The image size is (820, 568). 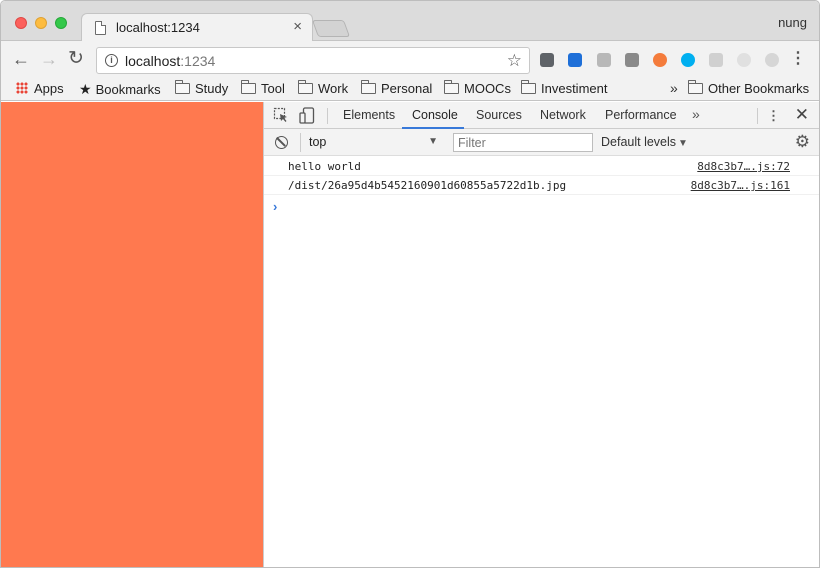 What do you see at coordinates (111, 60) in the screenshot?
I see `info-icon: i` at bounding box center [111, 60].